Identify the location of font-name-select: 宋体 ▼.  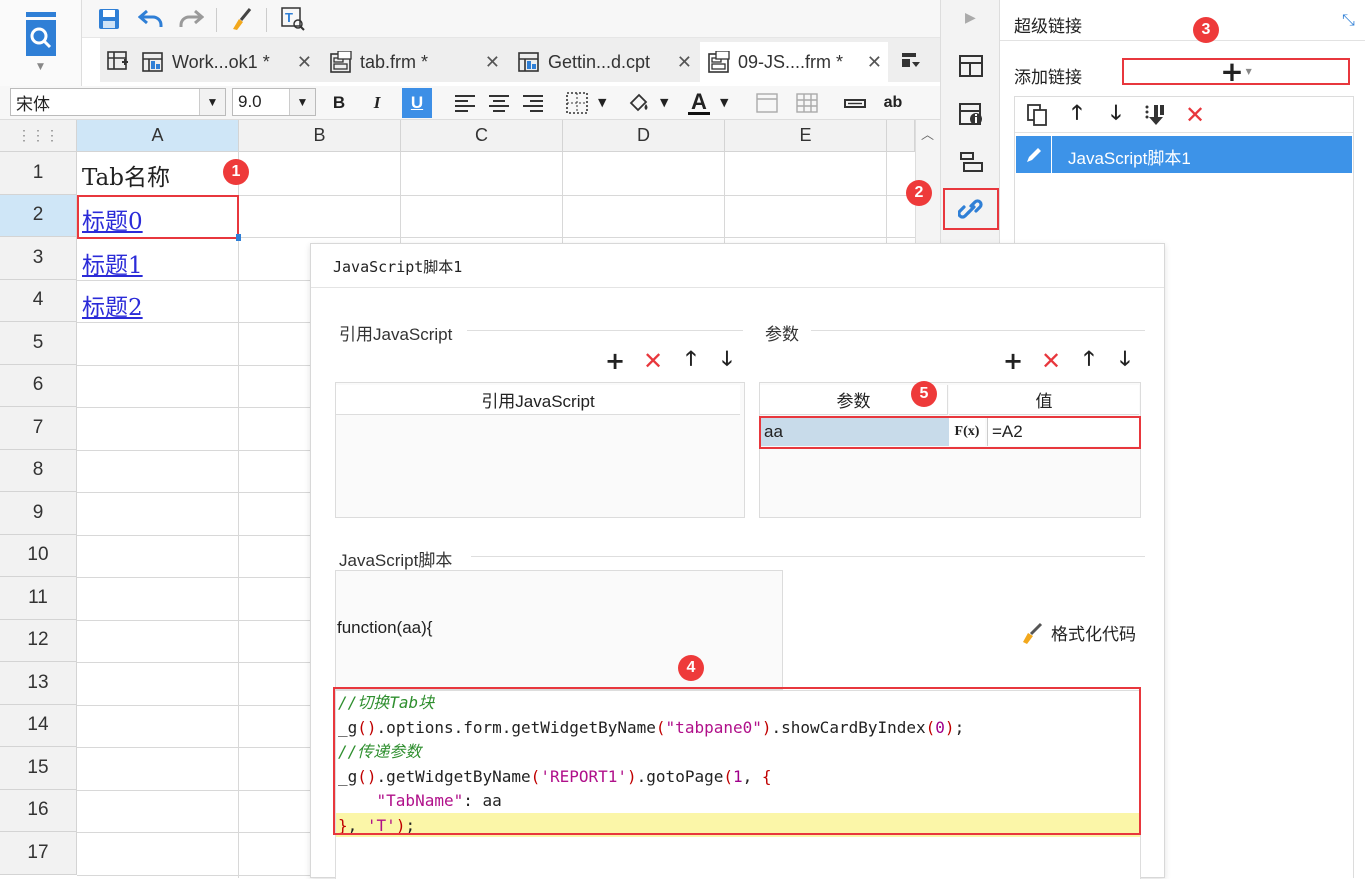
(118, 102).